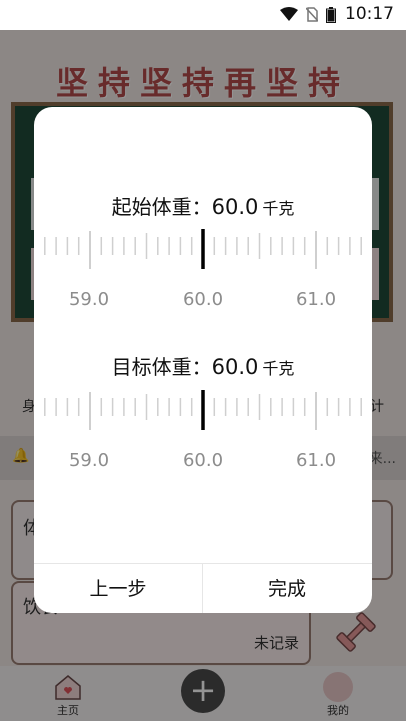 This screenshot has width=406, height=721. I want to click on start-weight-title: 起始体重：60.0 千克, so click(203, 205).